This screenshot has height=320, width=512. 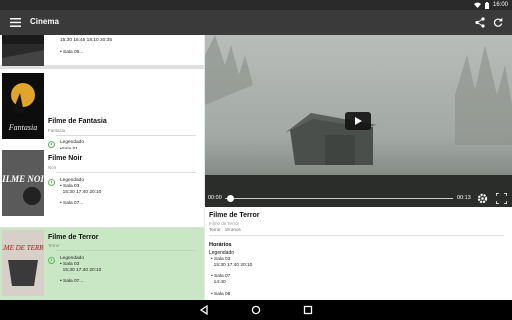 I want to click on movie-card: Fantasia Filme de Fantasia Fantasia, so click(x=102, y=105).